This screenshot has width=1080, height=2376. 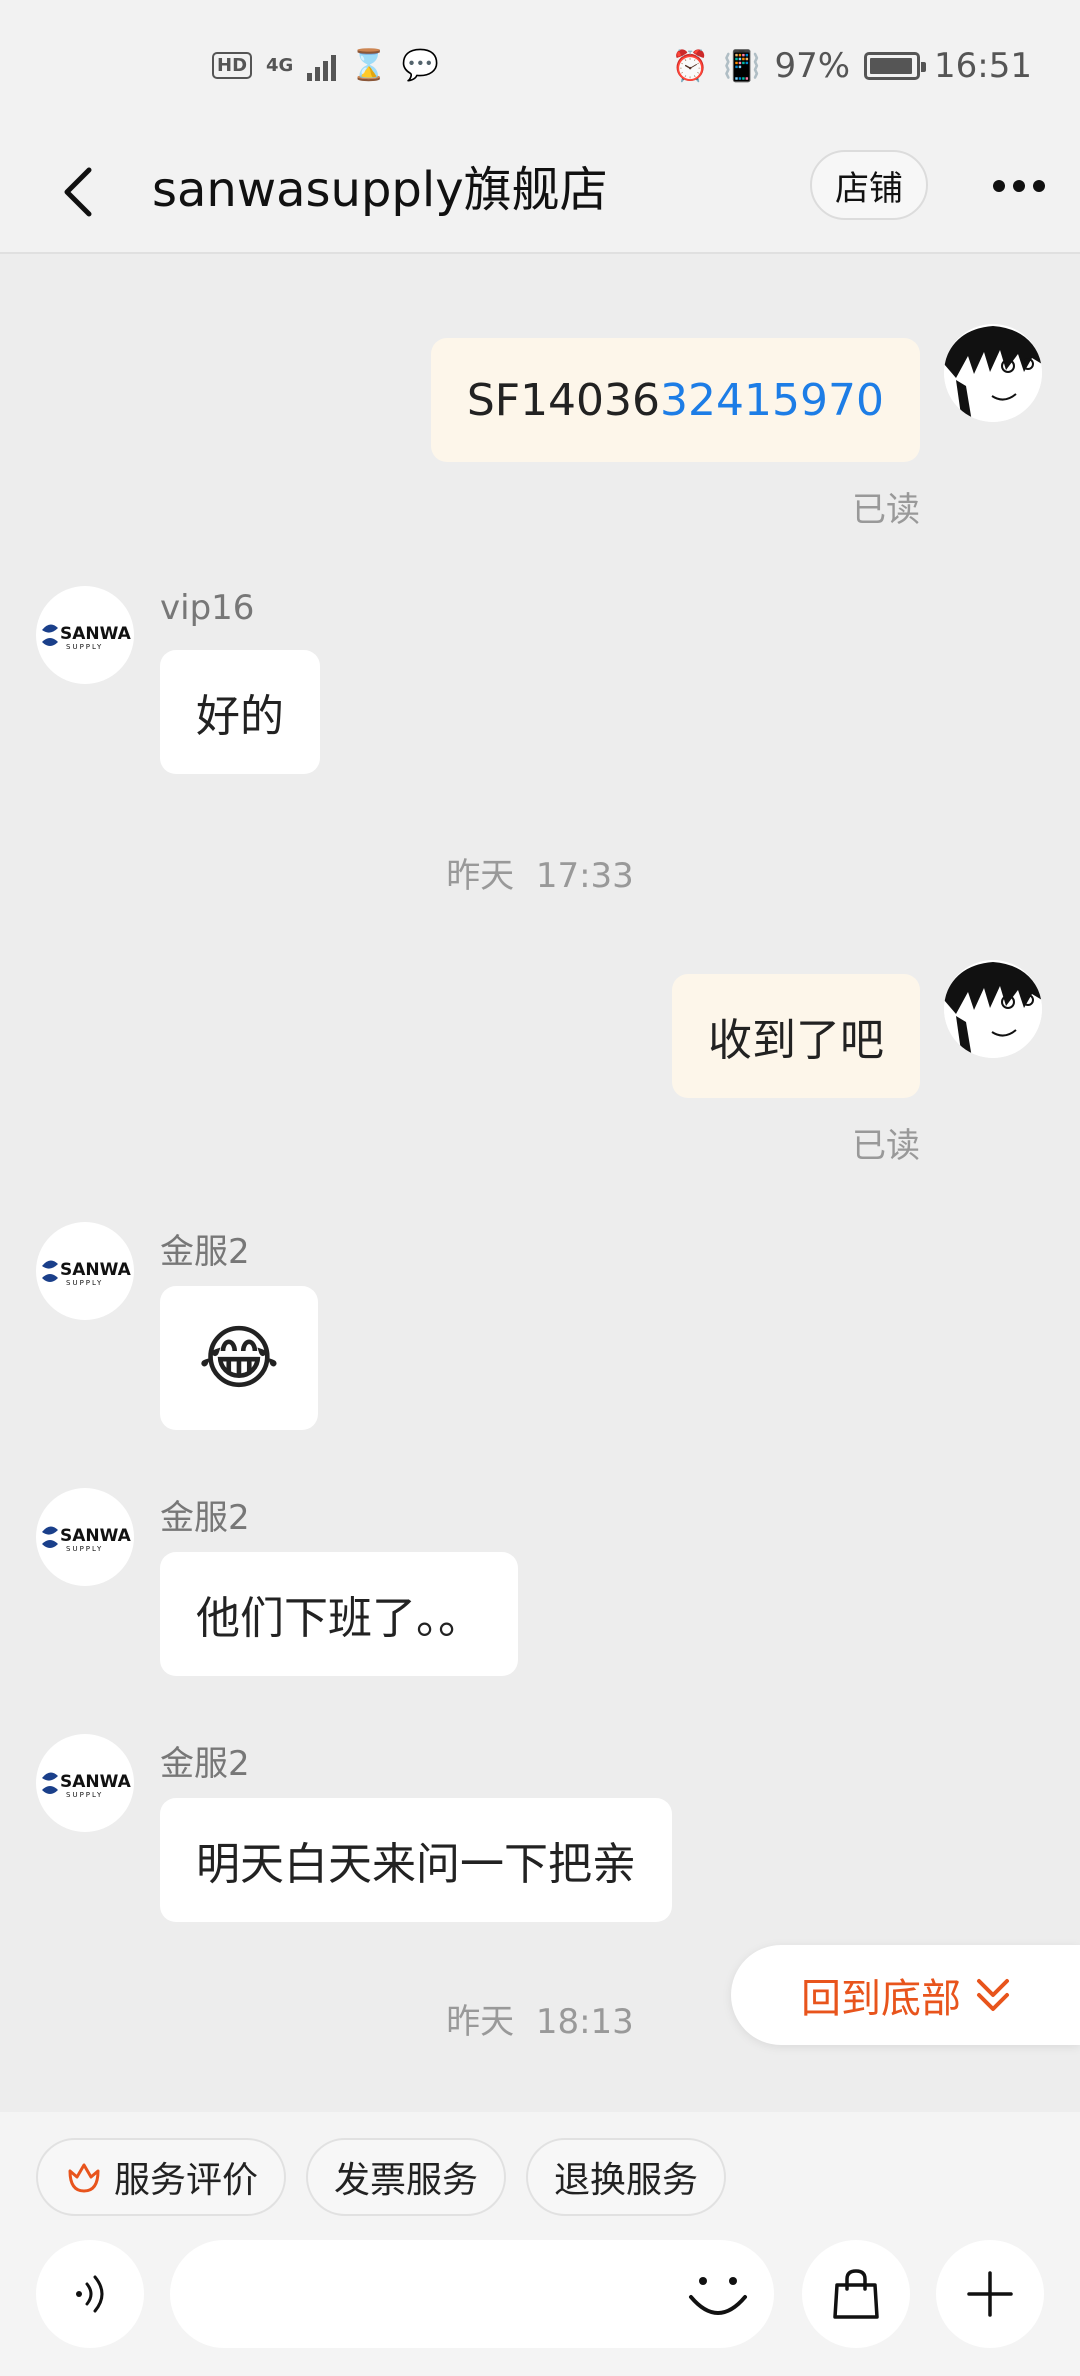 I want to click on message-bubble-received: 😂, so click(x=239, y=1358).